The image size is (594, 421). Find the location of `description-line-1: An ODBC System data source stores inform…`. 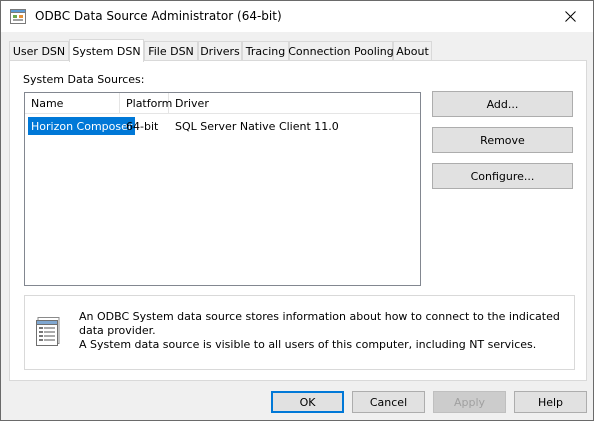

description-line-1: An ODBC System data source stores inform… is located at coordinates (319, 323).